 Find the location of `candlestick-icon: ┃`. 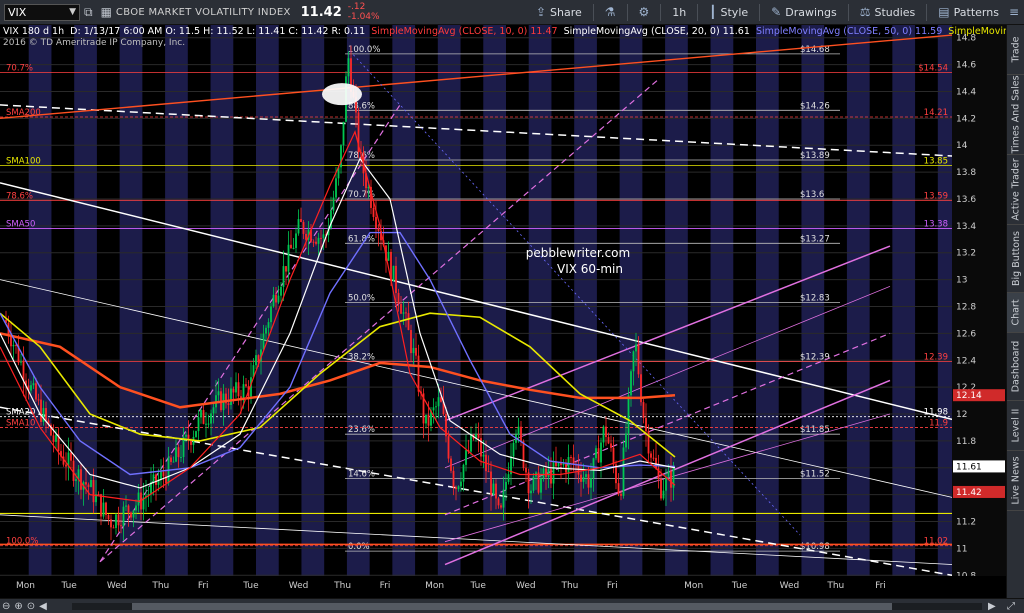

candlestick-icon: ┃ is located at coordinates (713, 12).